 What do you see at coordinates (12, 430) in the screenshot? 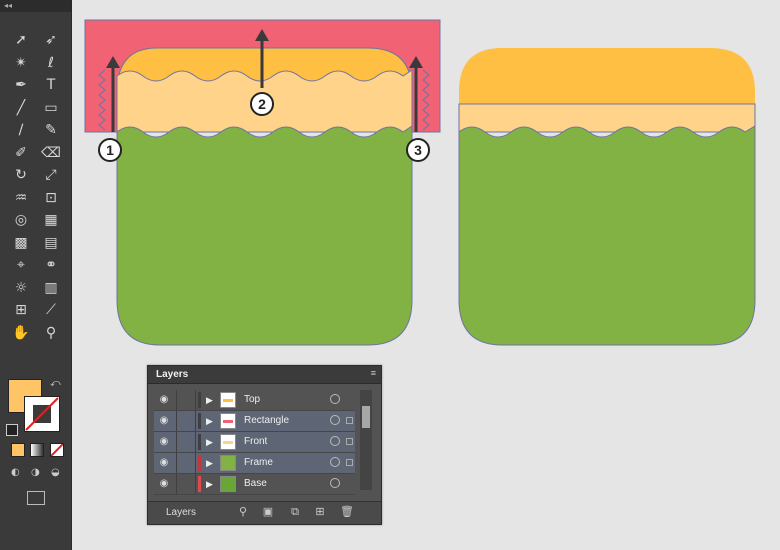
I see `default-colors-icon` at bounding box center [12, 430].